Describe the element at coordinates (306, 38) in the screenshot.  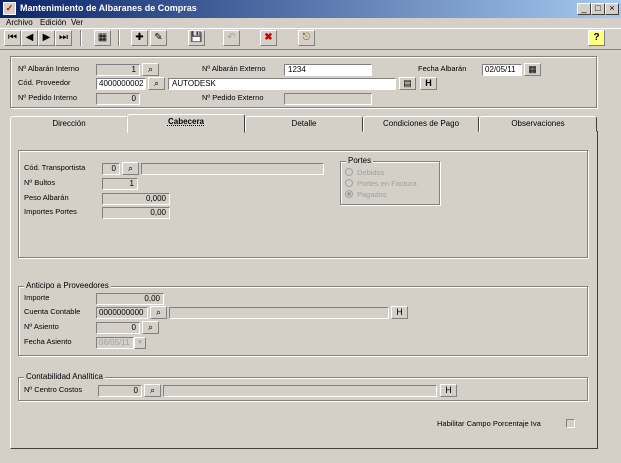
I see `exit-icon: ⎋` at that location.